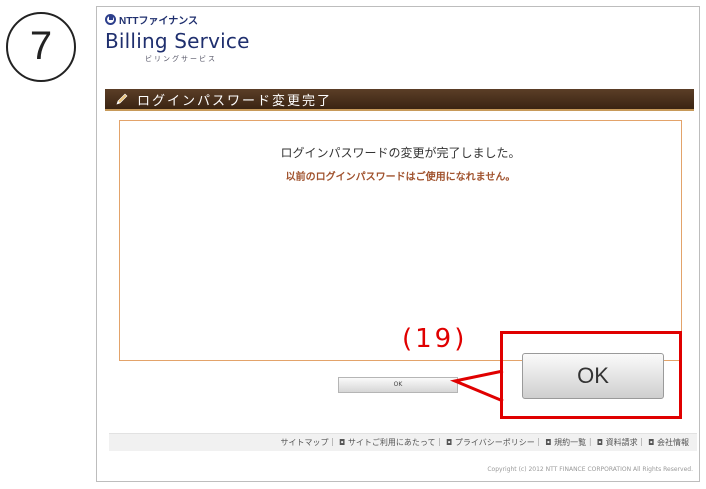 This screenshot has width=706, height=489. What do you see at coordinates (593, 376) in the screenshot?
I see `ok-button-zoomed: OK` at bounding box center [593, 376].